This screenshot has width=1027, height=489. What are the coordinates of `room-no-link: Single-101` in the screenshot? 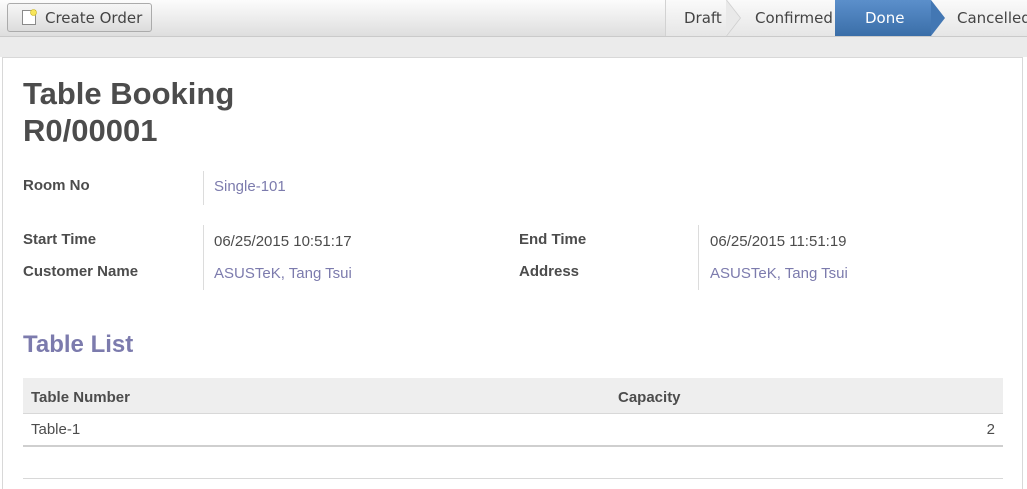 It's located at (250, 186).